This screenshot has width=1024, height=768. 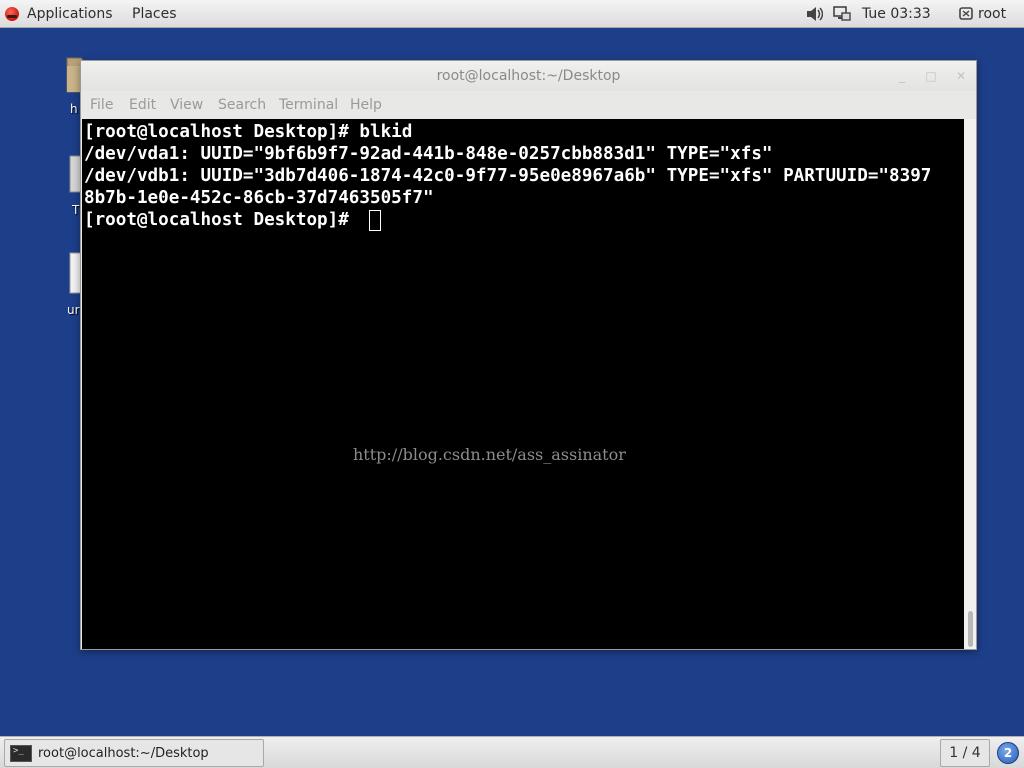 I want to click on places-menu: Places, so click(x=154, y=14).